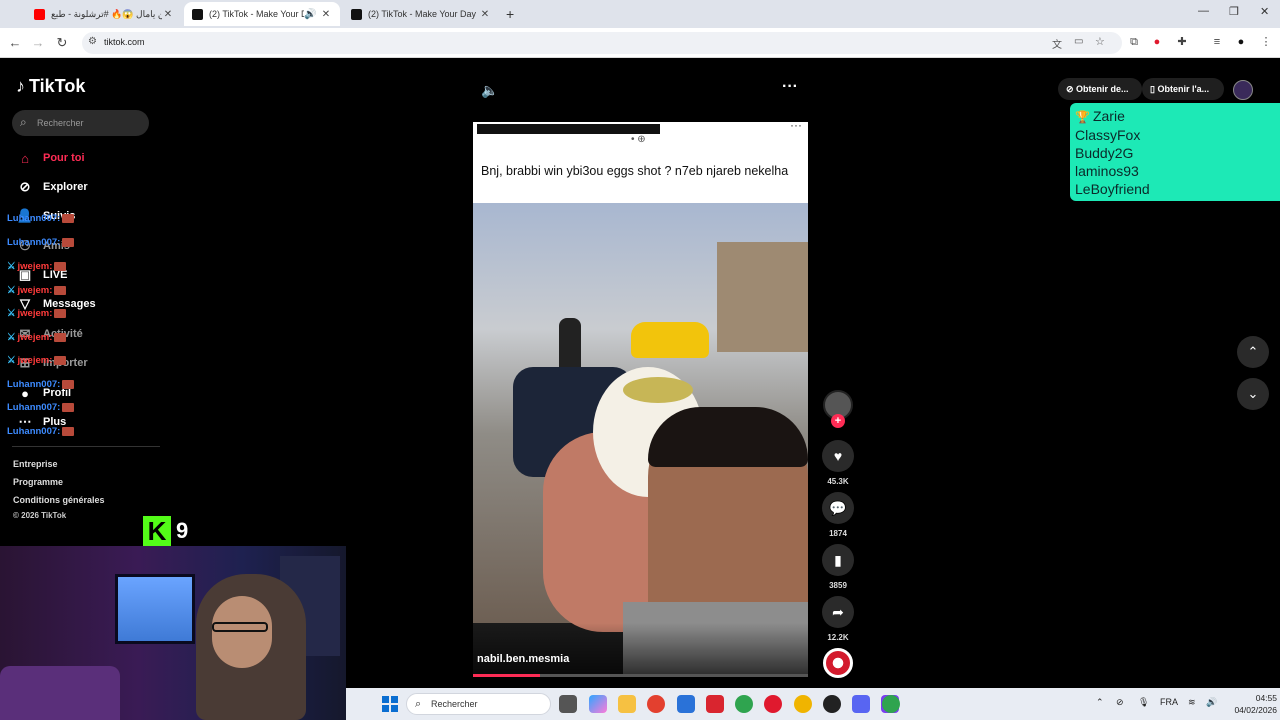  What do you see at coordinates (1100, 41) in the screenshot?
I see `bookmark-star-icon: ☆` at bounding box center [1100, 41].